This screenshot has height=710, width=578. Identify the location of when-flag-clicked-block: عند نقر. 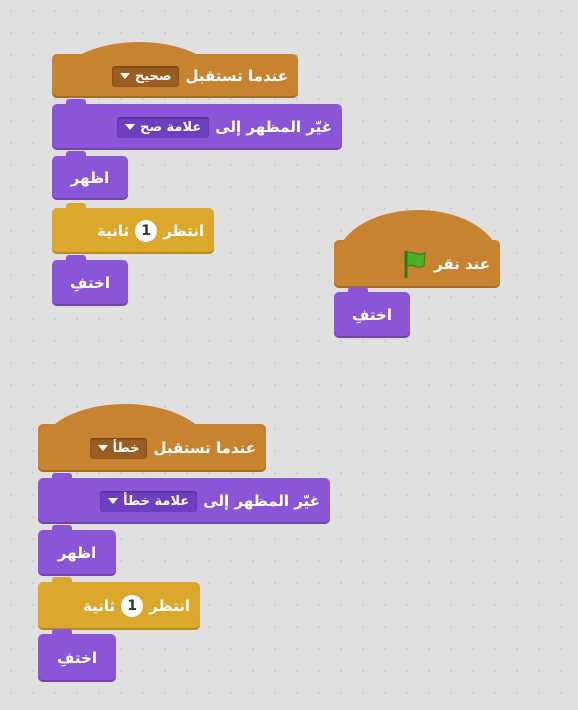
(417, 264).